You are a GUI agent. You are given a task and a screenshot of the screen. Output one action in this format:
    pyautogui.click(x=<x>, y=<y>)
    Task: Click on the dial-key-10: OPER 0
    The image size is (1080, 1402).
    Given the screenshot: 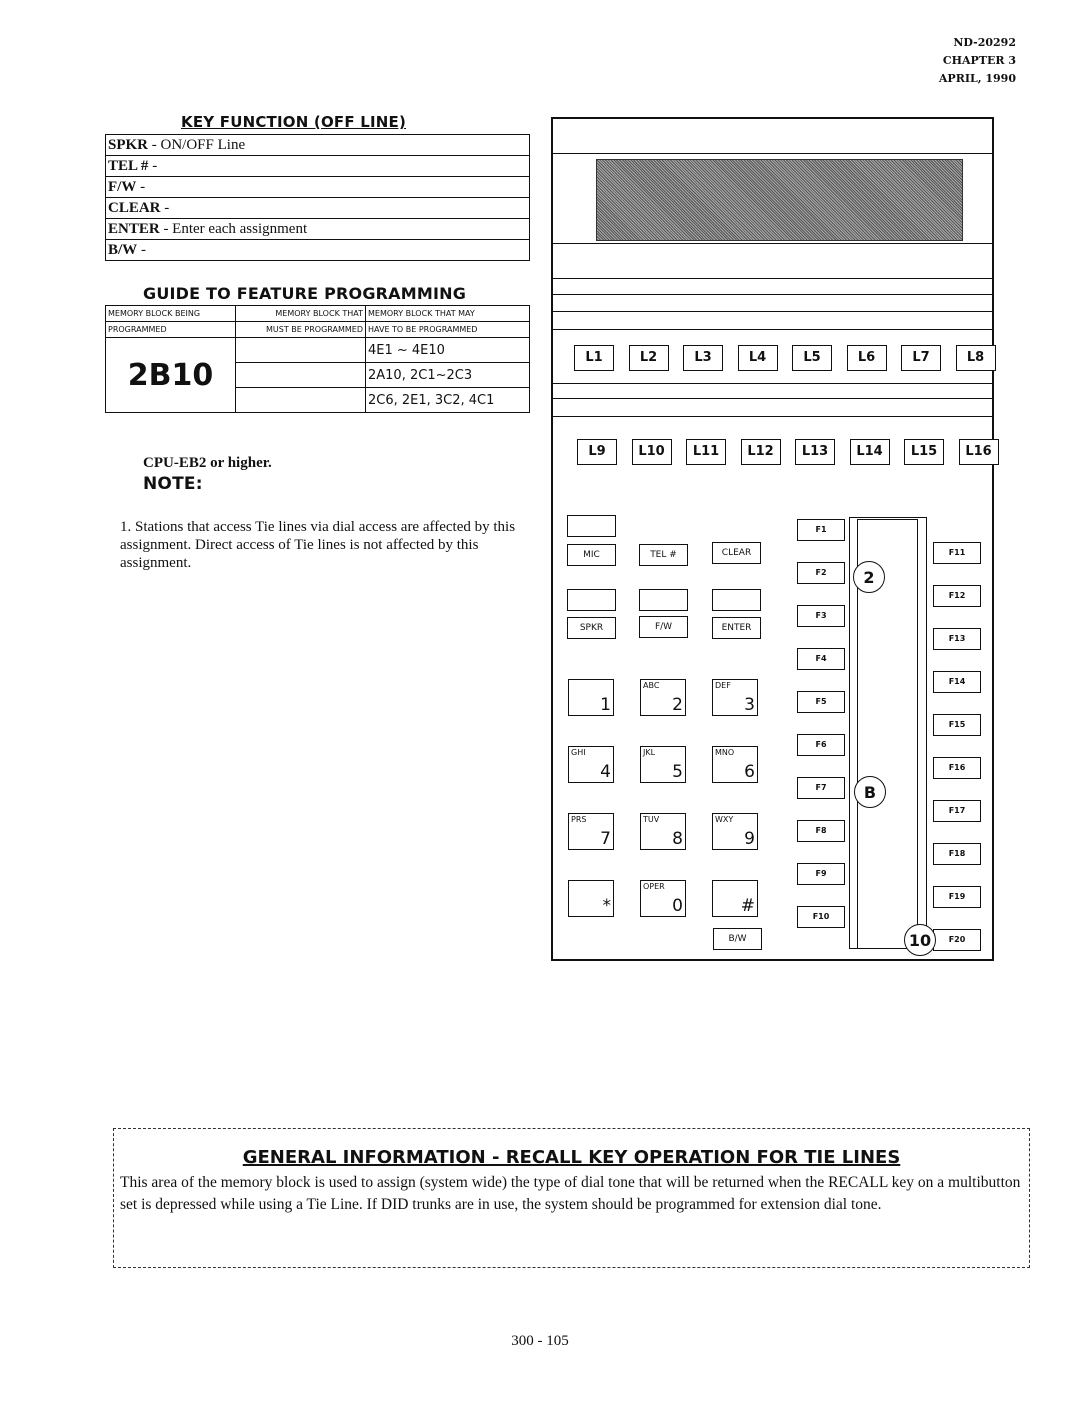 What is the action you would take?
    pyautogui.click(x=663, y=898)
    